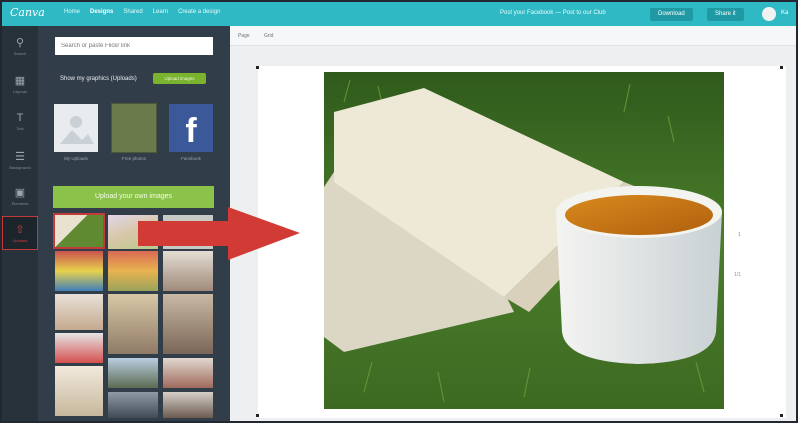 The image size is (798, 423). I want to click on rail-text: T Text, so click(20, 123).